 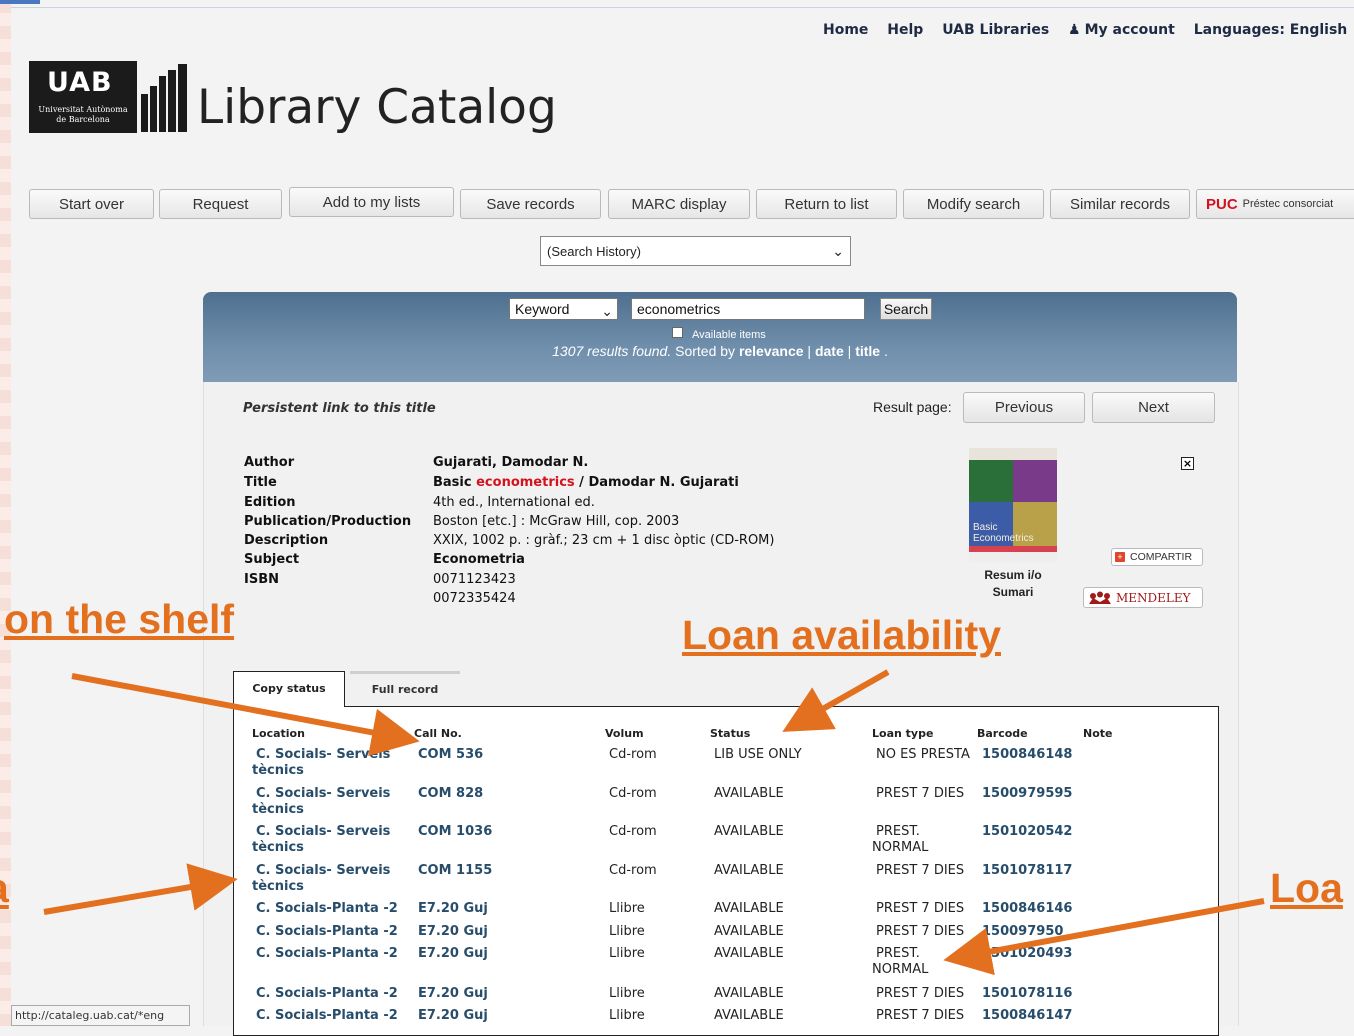 What do you see at coordinates (1027, 954) in the screenshot?
I see `table-cell-barcode: 1501020493` at bounding box center [1027, 954].